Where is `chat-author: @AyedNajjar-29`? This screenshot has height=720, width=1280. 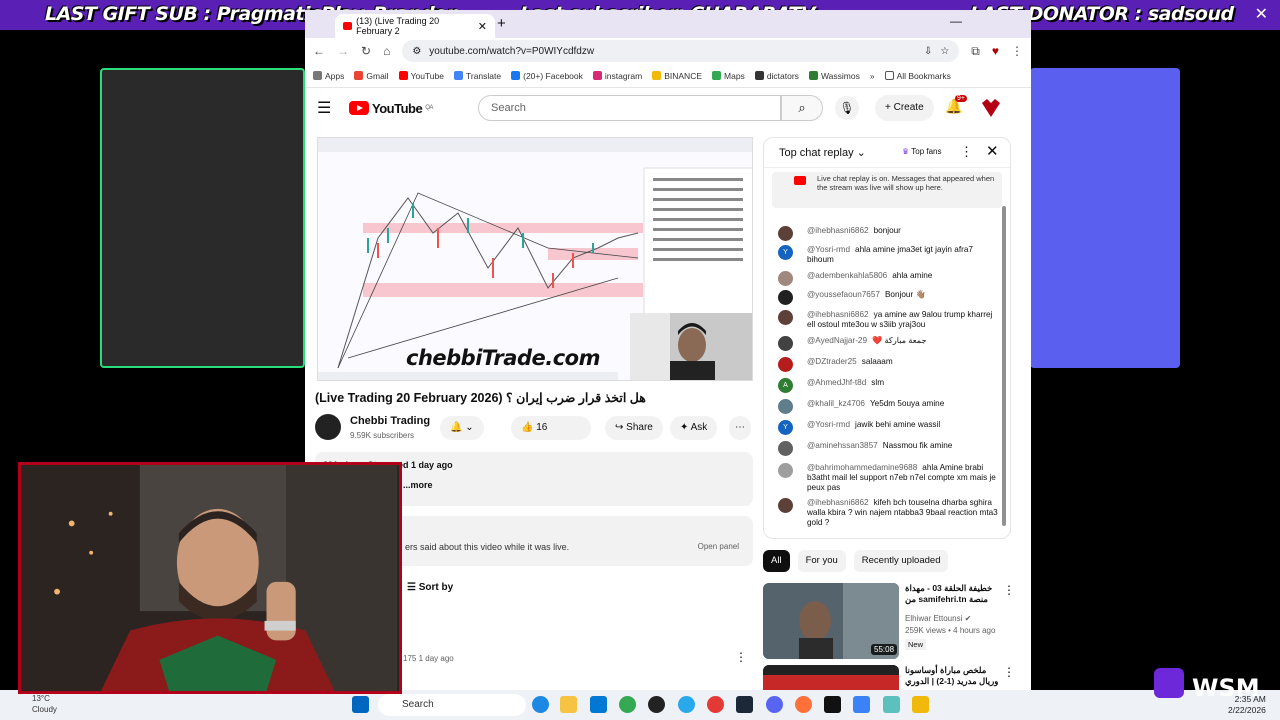 chat-author: @AyedNajjar-29 is located at coordinates (837, 340).